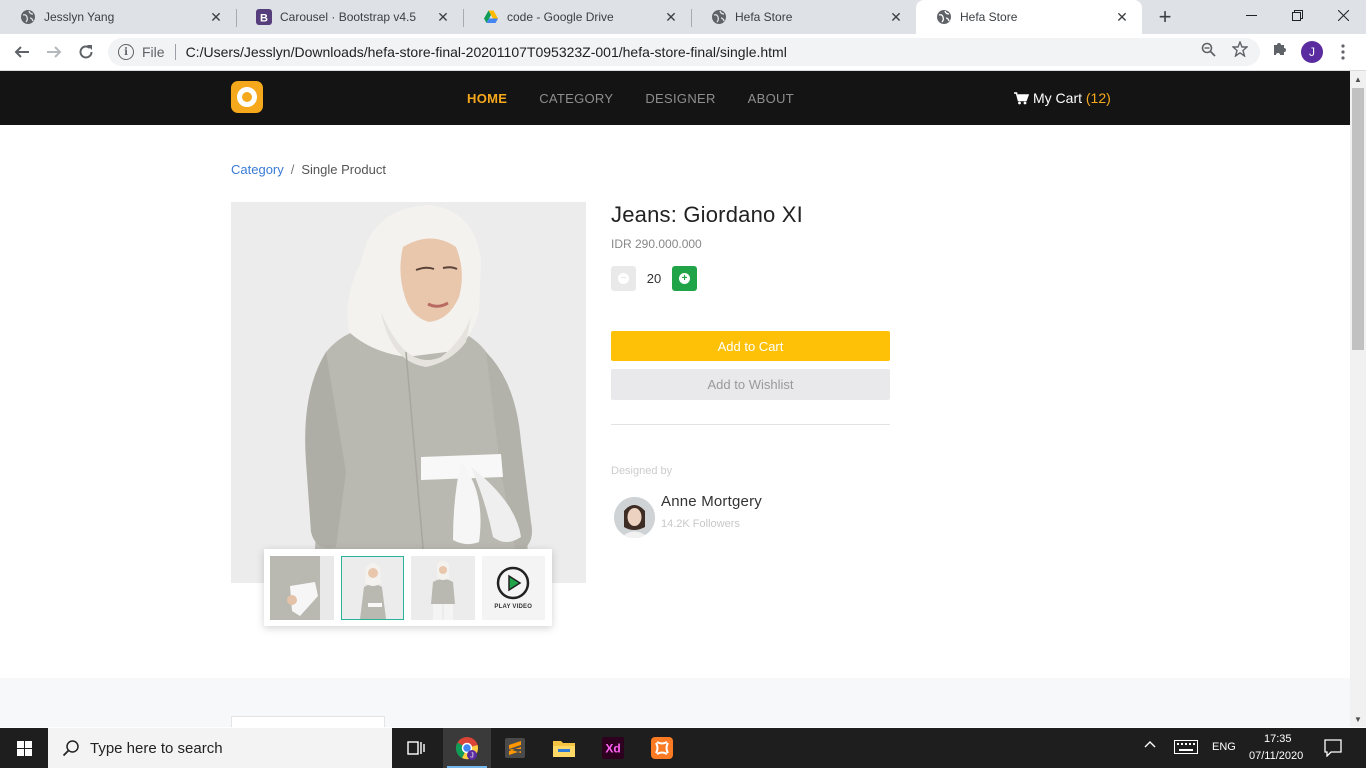  I want to click on back-button, so click(22, 52).